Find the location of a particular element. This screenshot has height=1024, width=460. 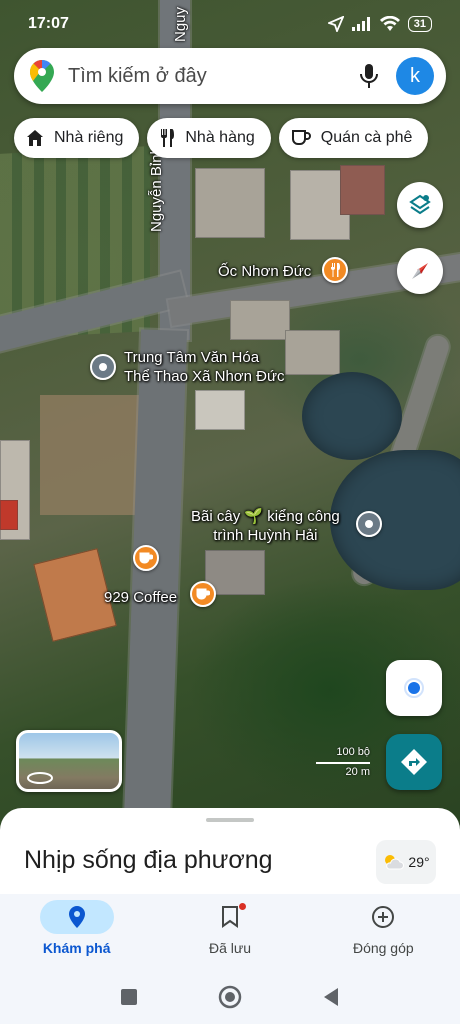

compass-icon is located at coordinates (420, 271).